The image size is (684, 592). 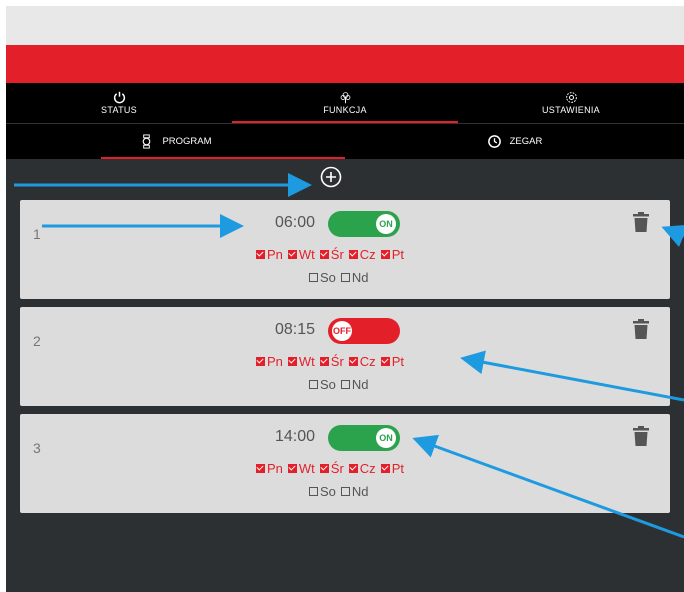 What do you see at coordinates (494, 141) in the screenshot?
I see `clock-icon` at bounding box center [494, 141].